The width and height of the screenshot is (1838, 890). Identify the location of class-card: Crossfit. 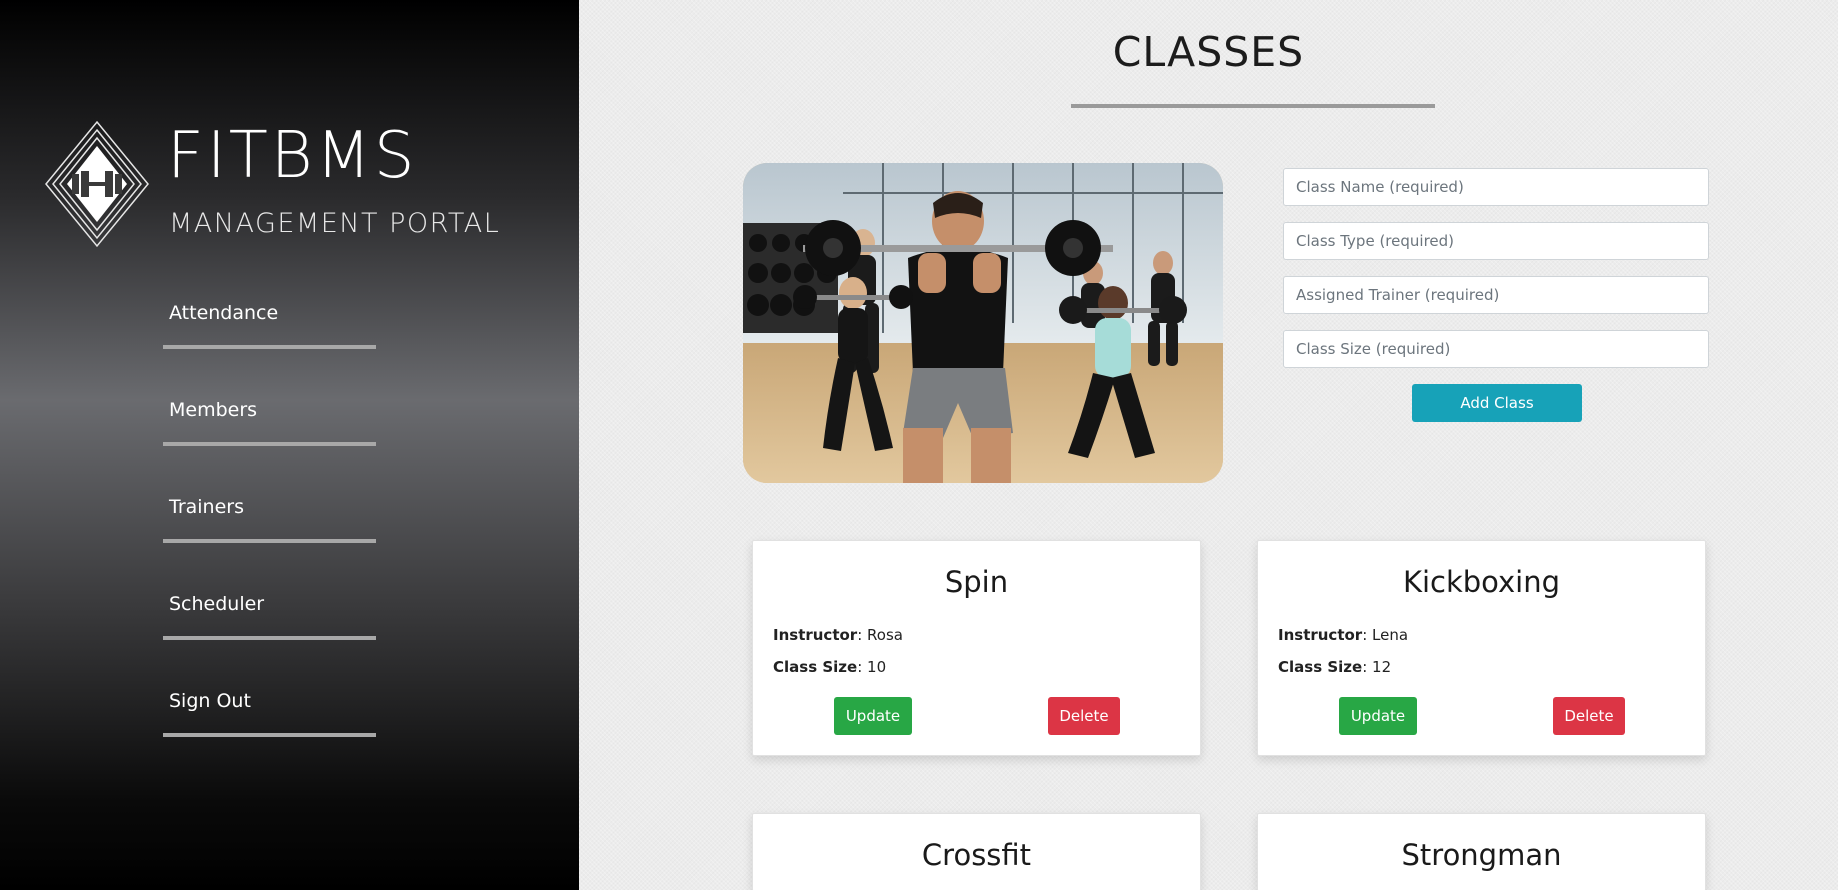
(976, 851).